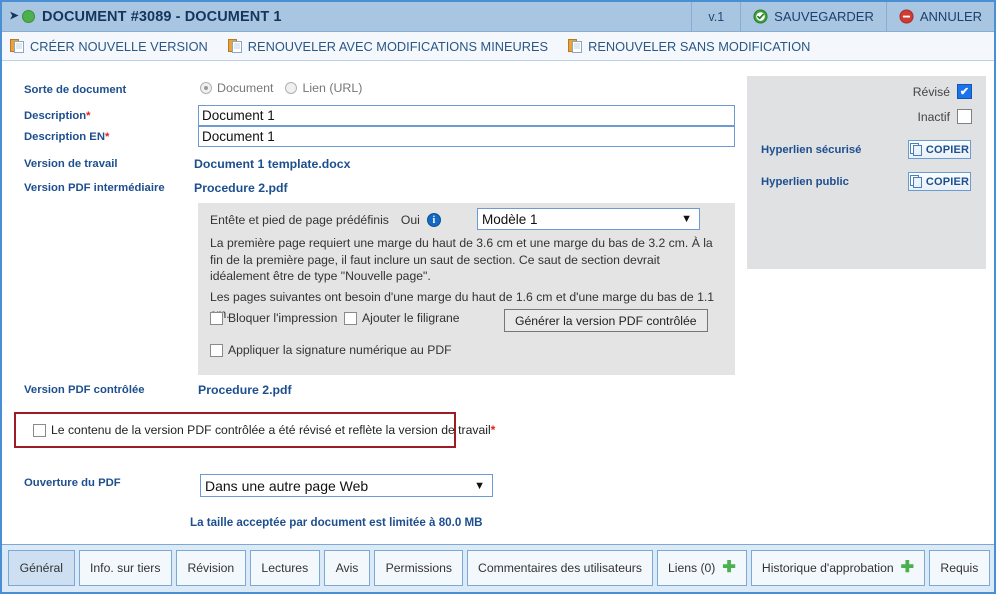  I want to click on generate-controlled-pdf-button: Générer la version PDF contrôlée, so click(606, 320).